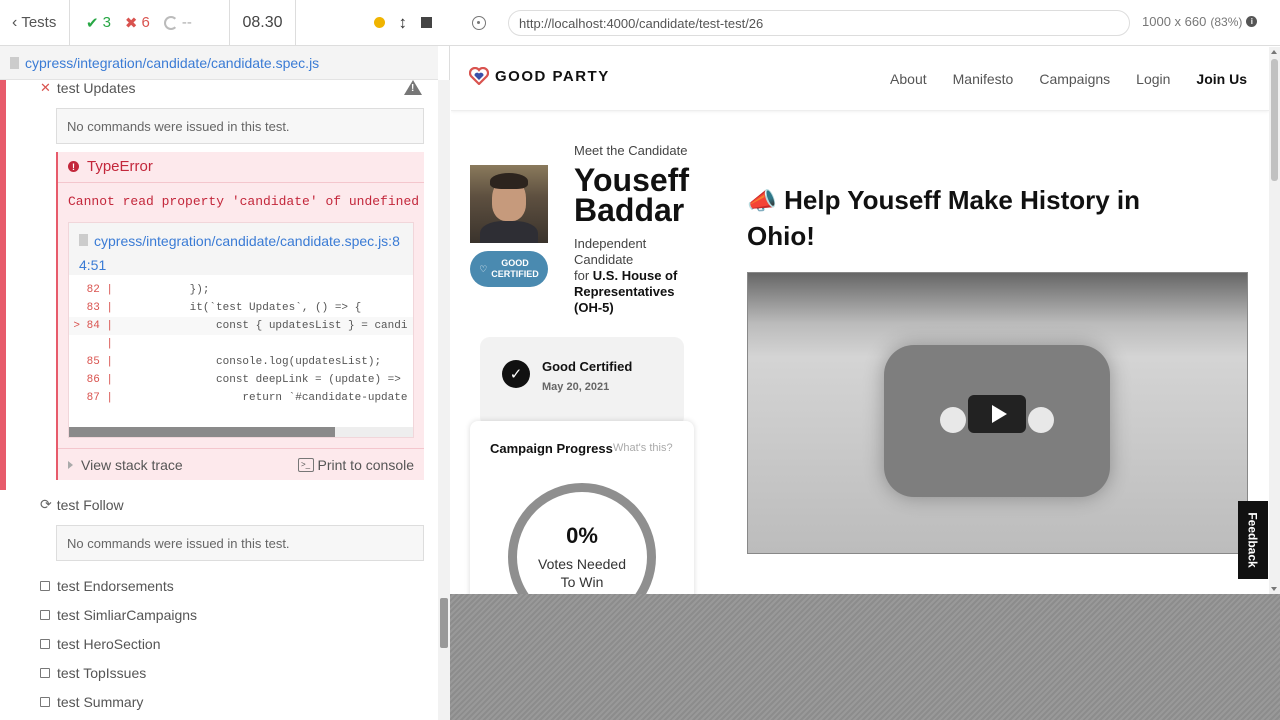  Describe the element at coordinates (262, 398) in the screenshot. I see `line-code: return `#candidate-update` at that location.